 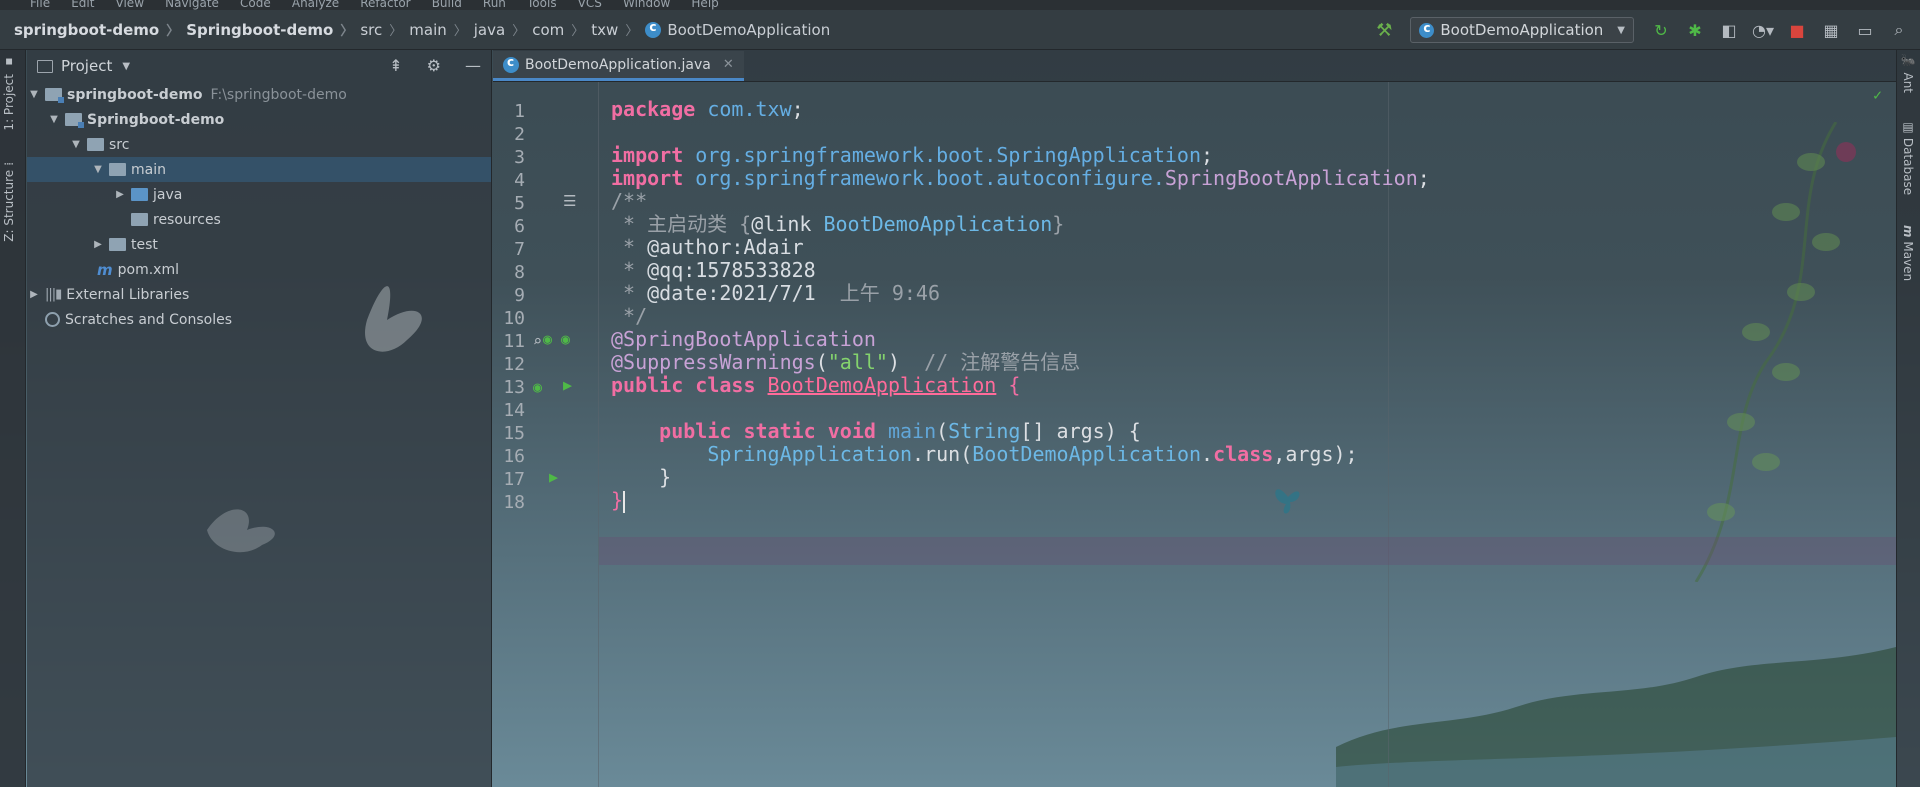 What do you see at coordinates (259, 94) in the screenshot?
I see `tree-node-root: ▼ springboot-demo F:\springboot-demo` at bounding box center [259, 94].